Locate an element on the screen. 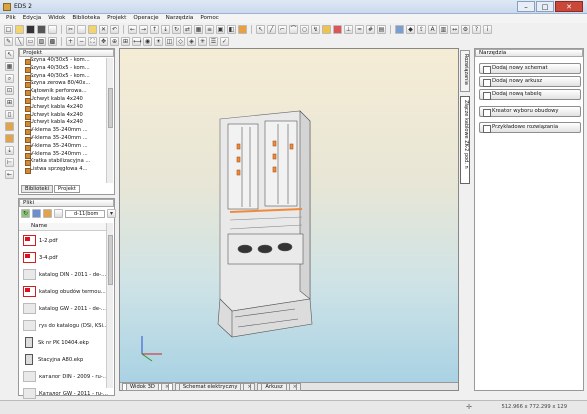 This screenshot has width=587, height=414. bolt-icon is located at coordinates (326, 29).